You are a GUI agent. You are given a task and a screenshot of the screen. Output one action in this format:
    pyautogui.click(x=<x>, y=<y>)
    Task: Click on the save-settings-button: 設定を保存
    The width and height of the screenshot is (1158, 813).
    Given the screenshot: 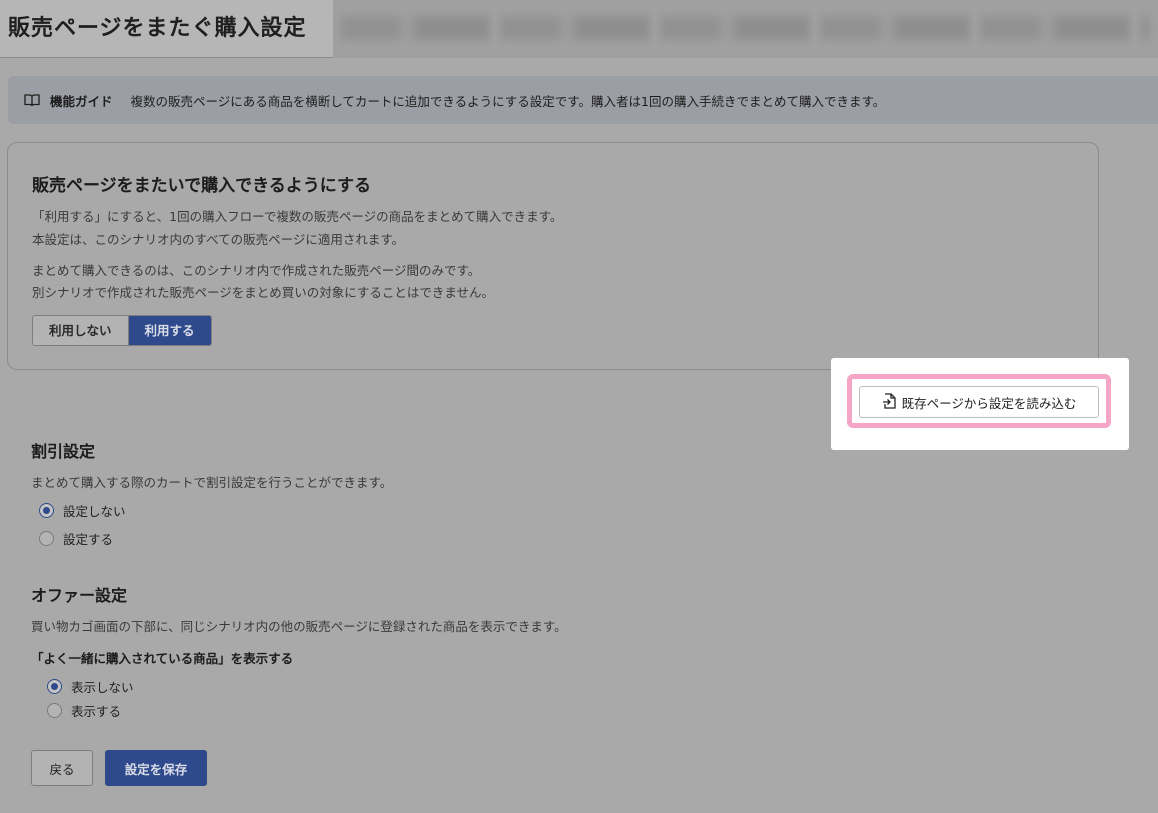 What is the action you would take?
    pyautogui.click(x=156, y=768)
    